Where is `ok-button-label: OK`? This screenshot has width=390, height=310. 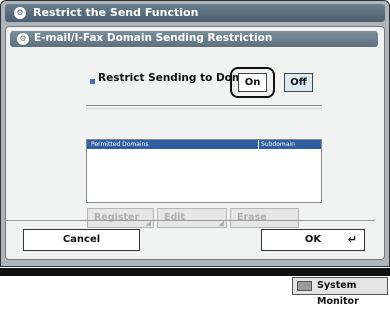 ok-button-label: OK is located at coordinates (313, 239).